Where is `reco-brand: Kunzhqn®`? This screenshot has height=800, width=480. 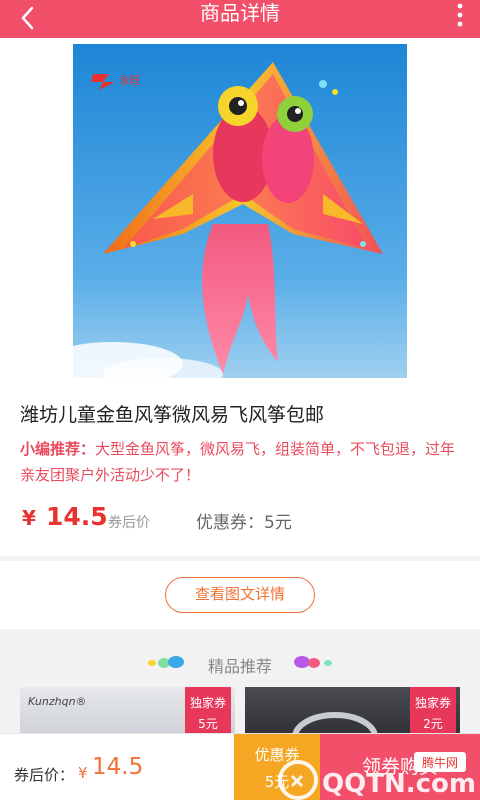 reco-brand: Kunzhqn® is located at coordinates (57, 701).